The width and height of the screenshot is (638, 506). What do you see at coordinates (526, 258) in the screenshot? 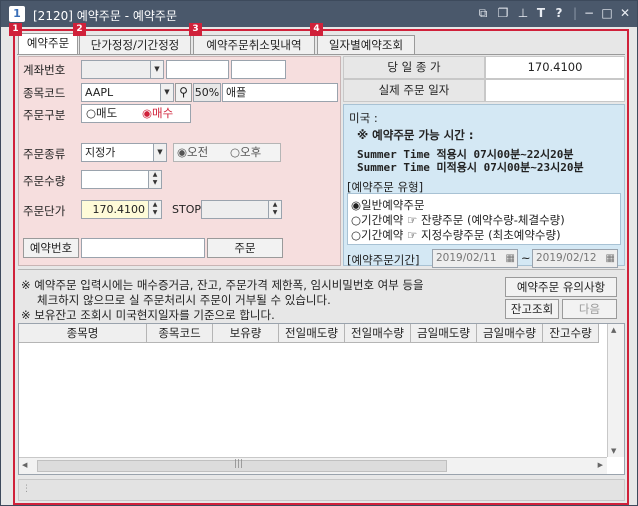
I see `period-tilde: ~` at bounding box center [526, 258].